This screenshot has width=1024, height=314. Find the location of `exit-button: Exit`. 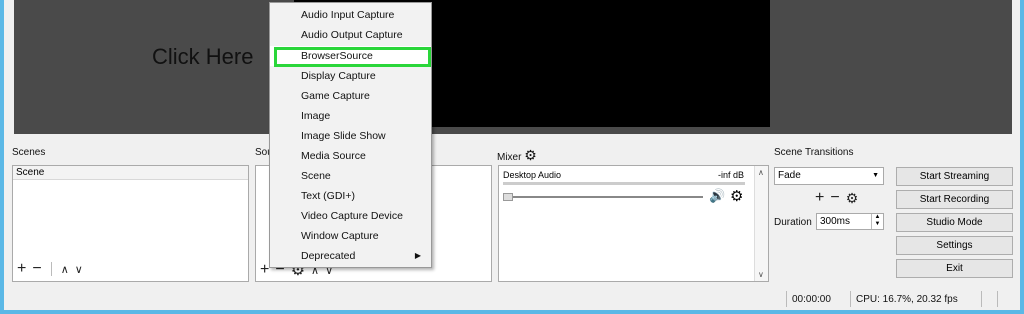

exit-button: Exit is located at coordinates (954, 268).